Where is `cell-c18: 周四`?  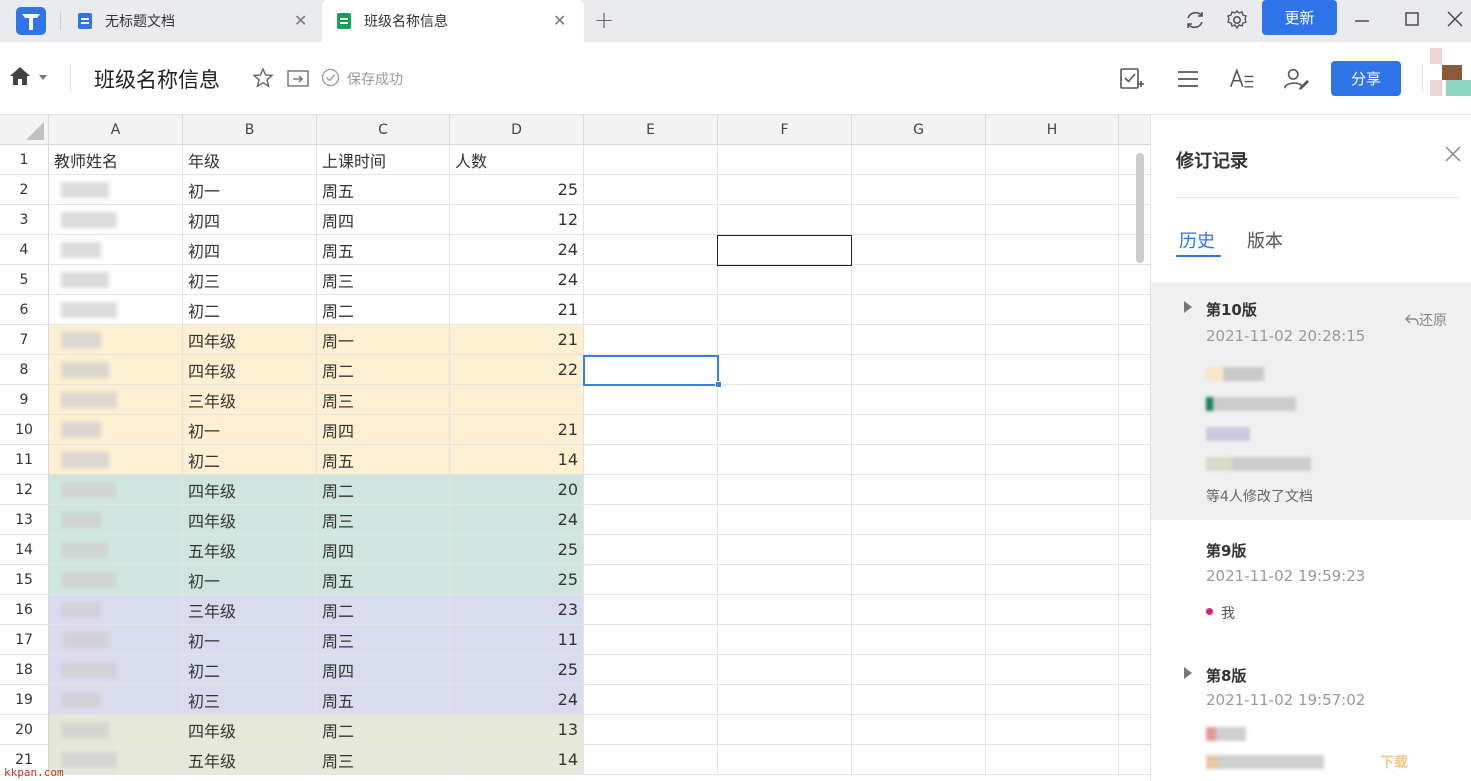 cell-c18: 周四 is located at coordinates (383, 670).